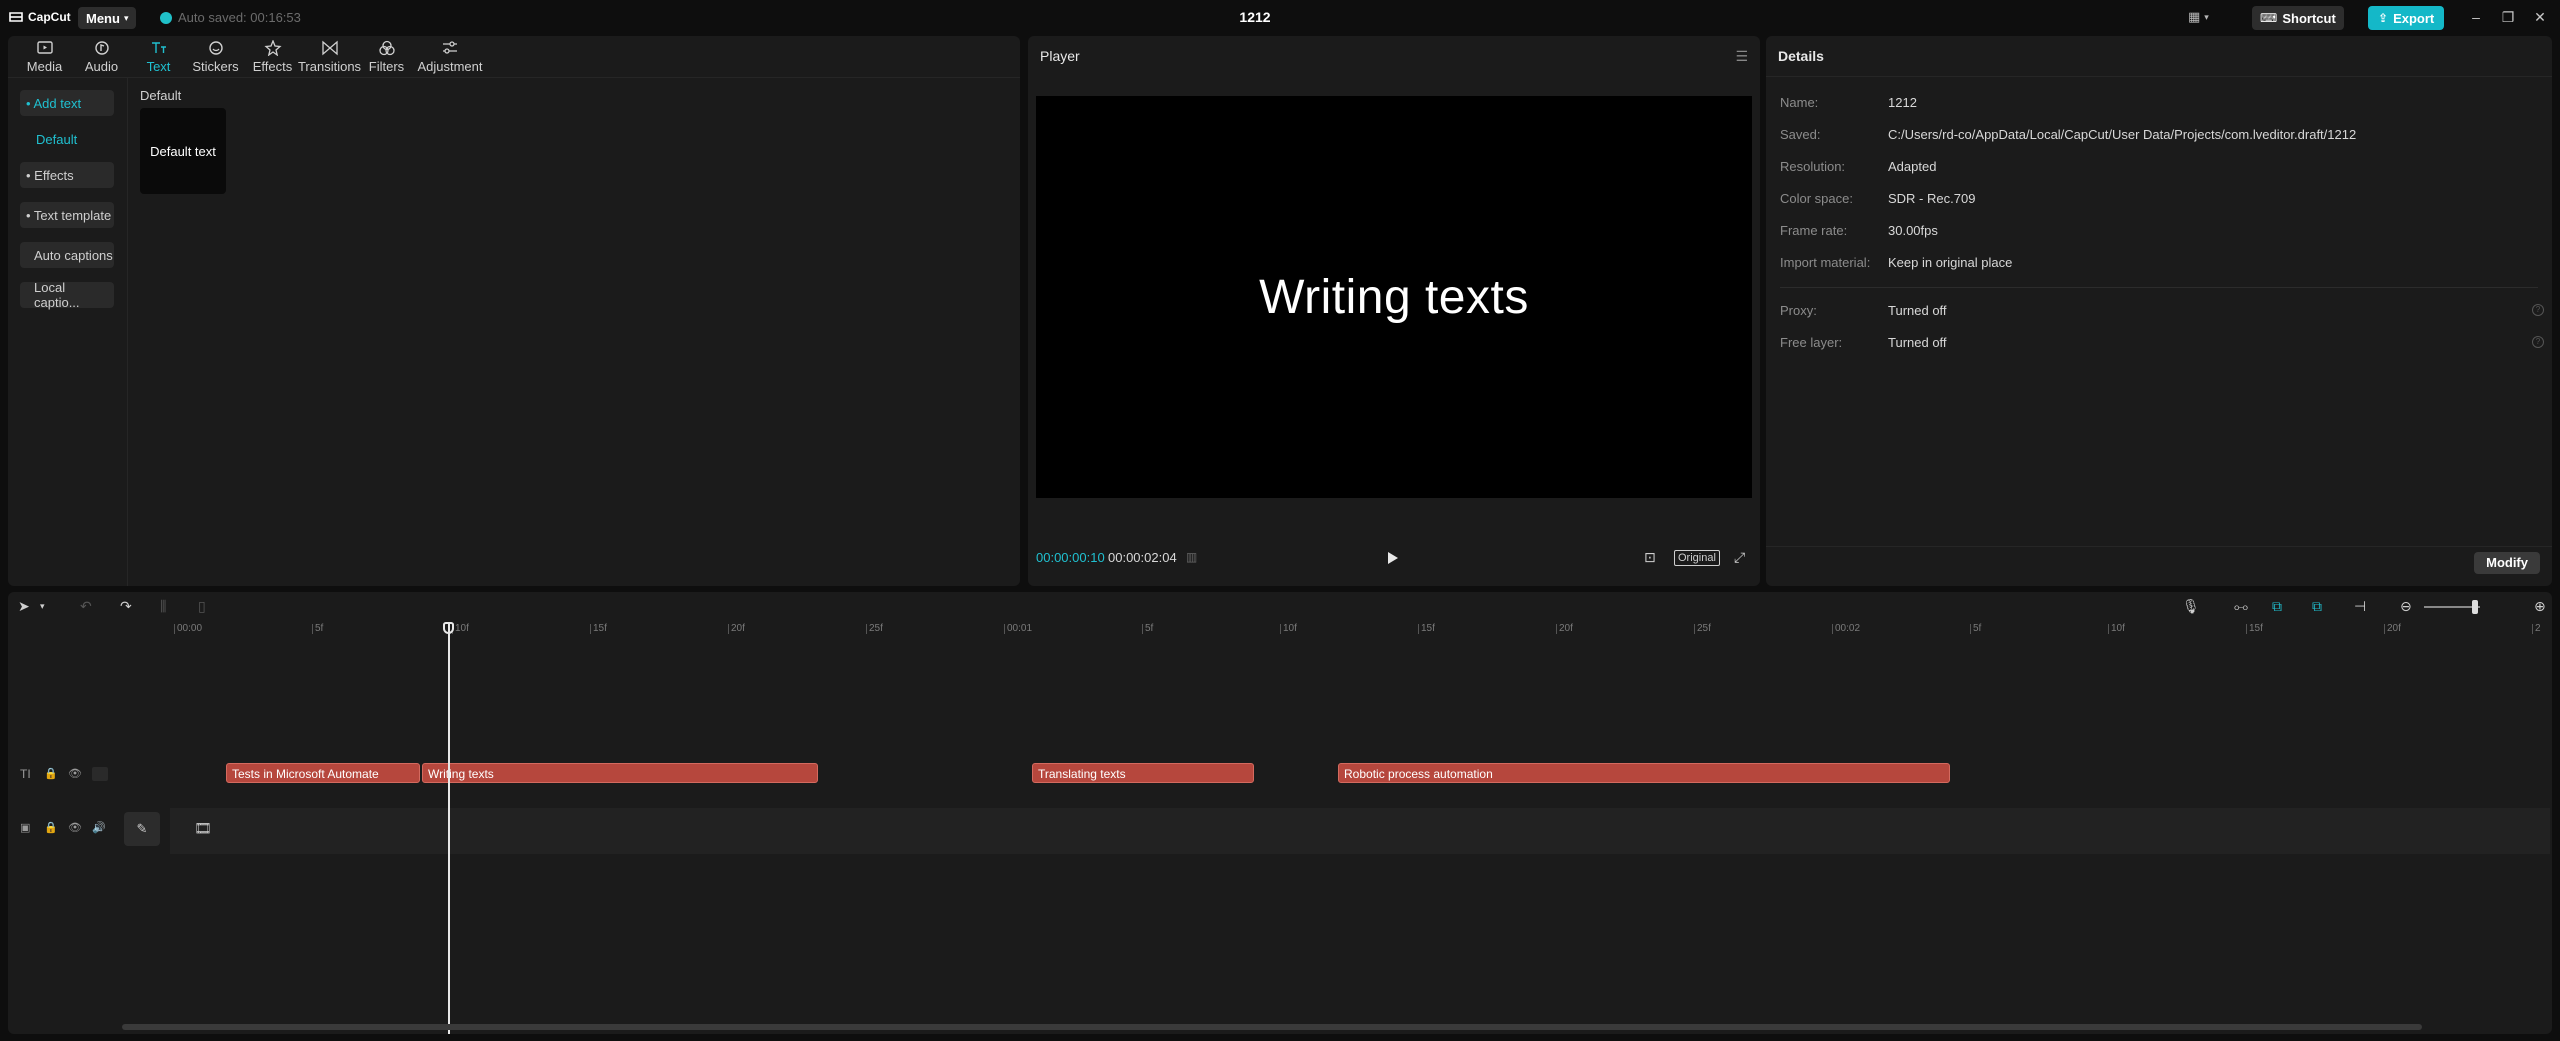  I want to click on hamburger-menu-icon: ☰, so click(1741, 56).